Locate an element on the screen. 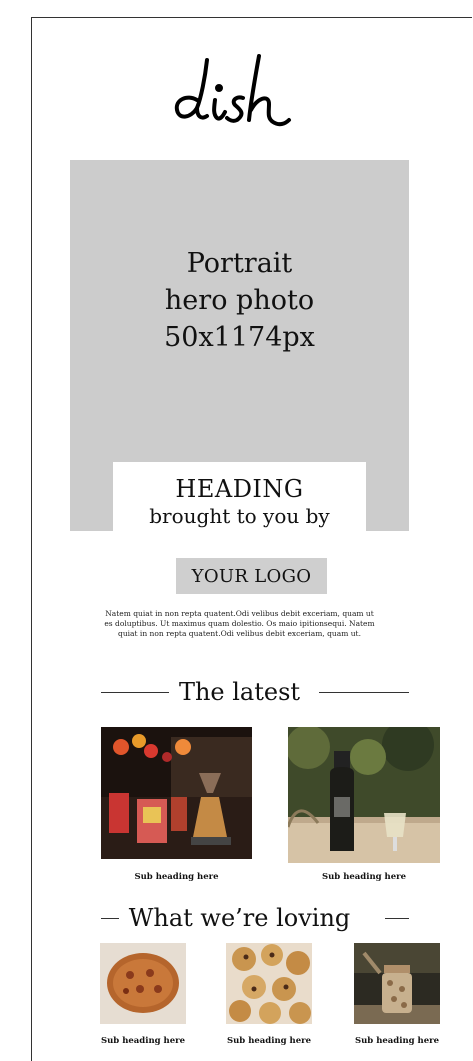 The width and height of the screenshot is (473, 1061). hero-placeholder-text: Portrait hero photo 50x1174px is located at coordinates (239, 300).